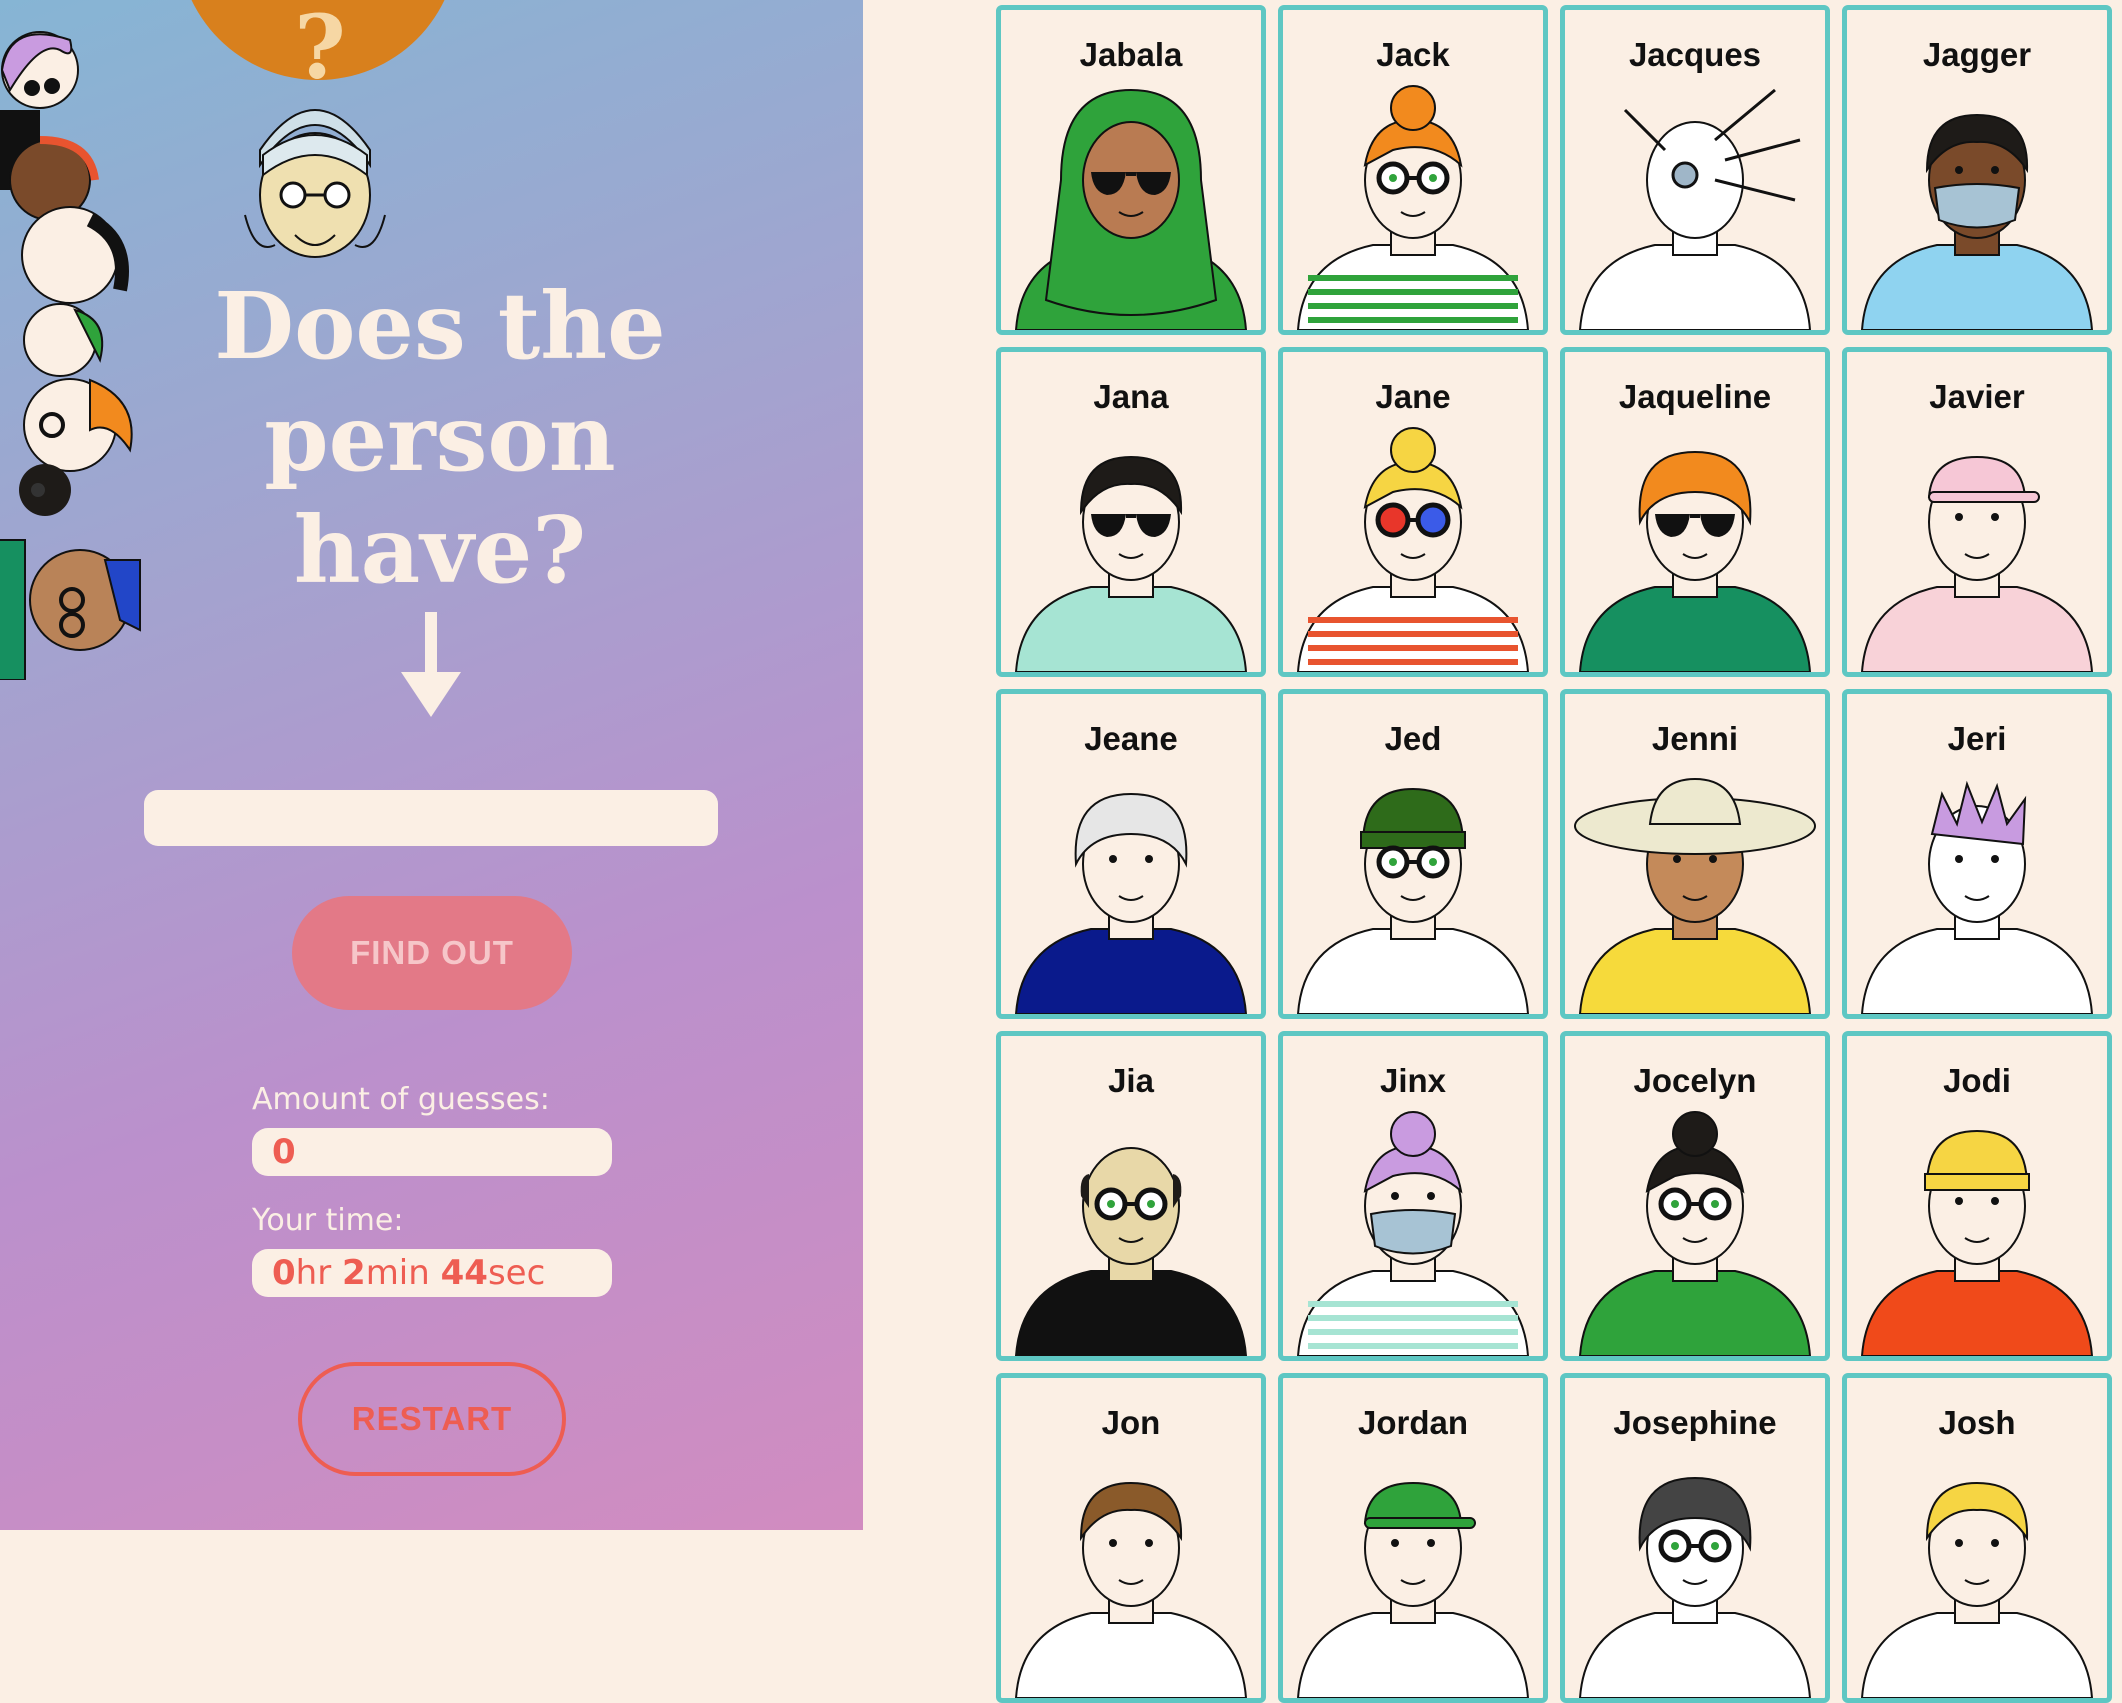  I want to click on guesses-value: 0, so click(284, 1152).